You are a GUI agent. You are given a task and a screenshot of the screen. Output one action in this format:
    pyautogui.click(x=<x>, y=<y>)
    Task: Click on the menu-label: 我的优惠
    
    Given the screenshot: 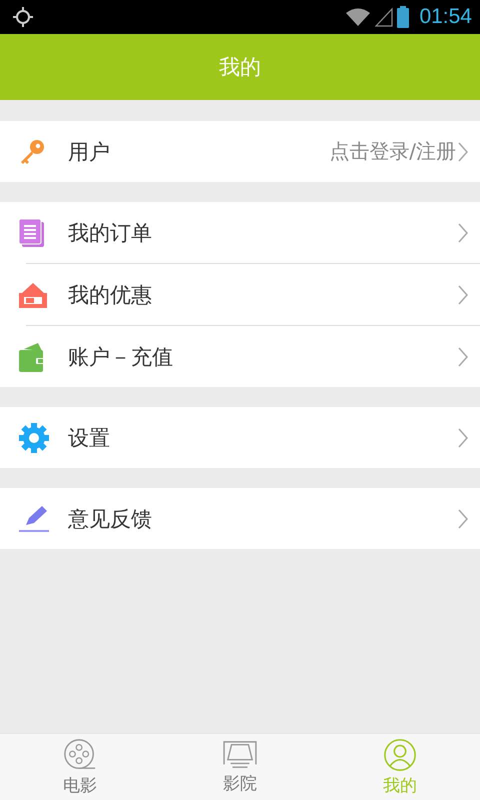 What is the action you would take?
    pyautogui.click(x=110, y=295)
    